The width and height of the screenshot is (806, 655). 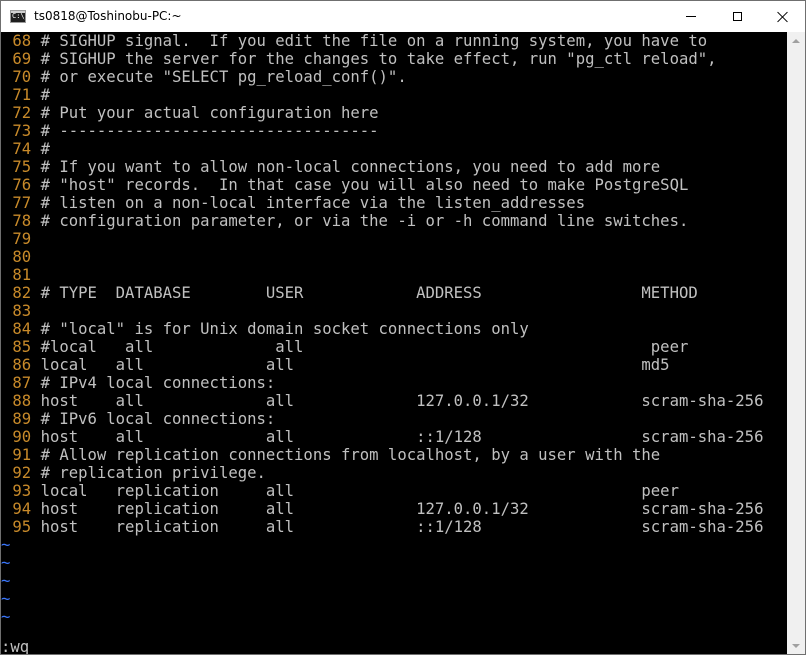 I want to click on line-number: 73, so click(x=22, y=131).